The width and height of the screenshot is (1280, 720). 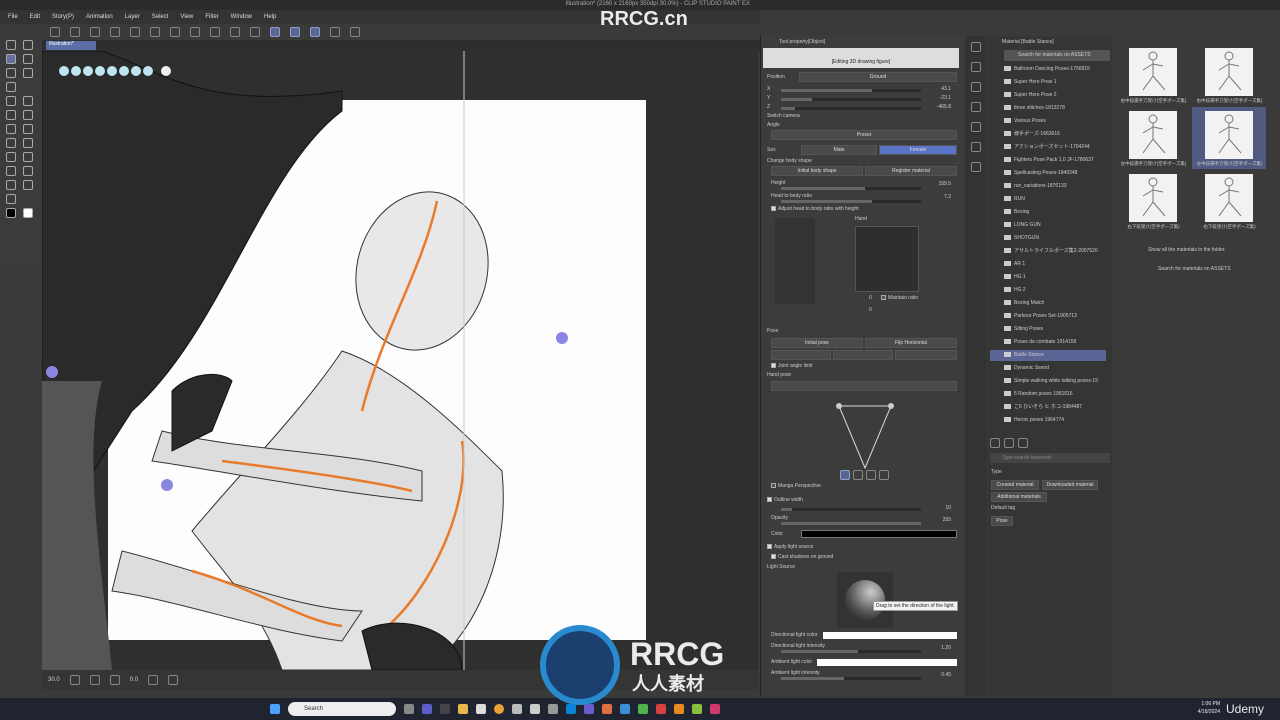 What do you see at coordinates (355, 32) in the screenshot?
I see `companion-icon` at bounding box center [355, 32].